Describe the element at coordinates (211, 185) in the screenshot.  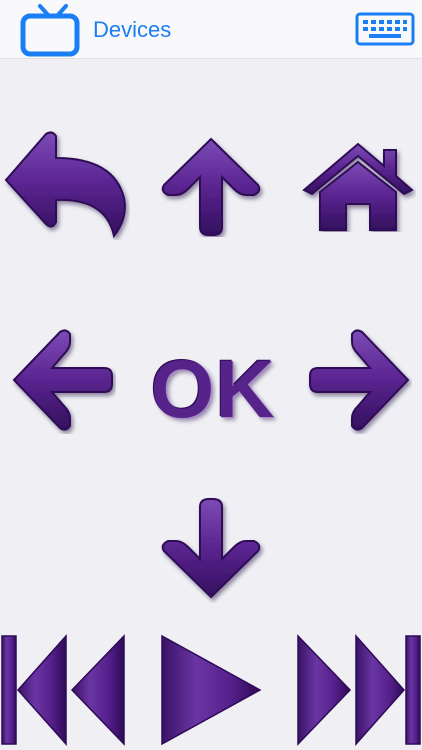
I see `up-arrow-icon` at that location.